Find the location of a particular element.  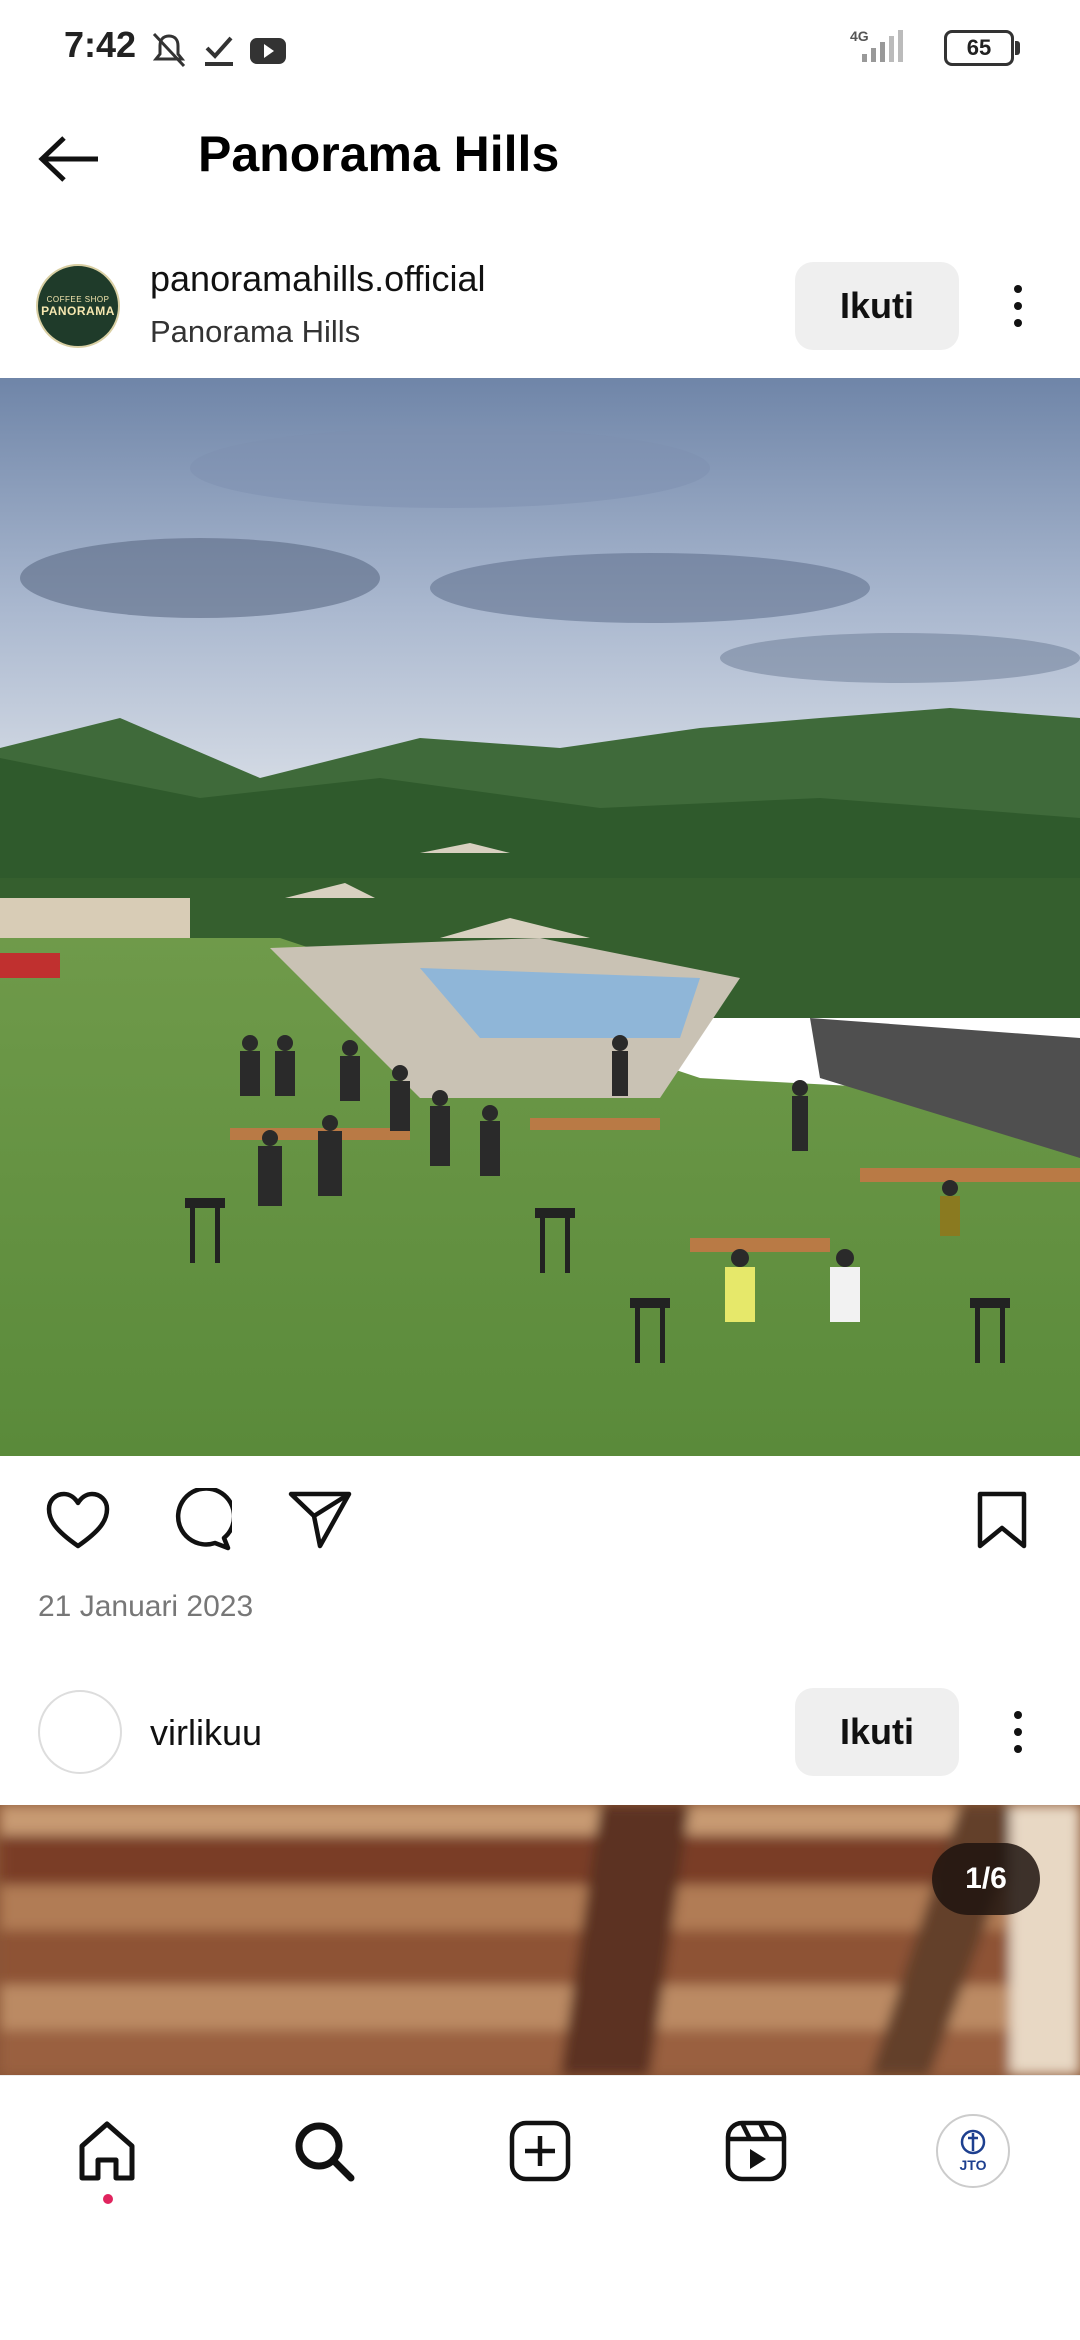

battery-level: 65 is located at coordinates (979, 47).